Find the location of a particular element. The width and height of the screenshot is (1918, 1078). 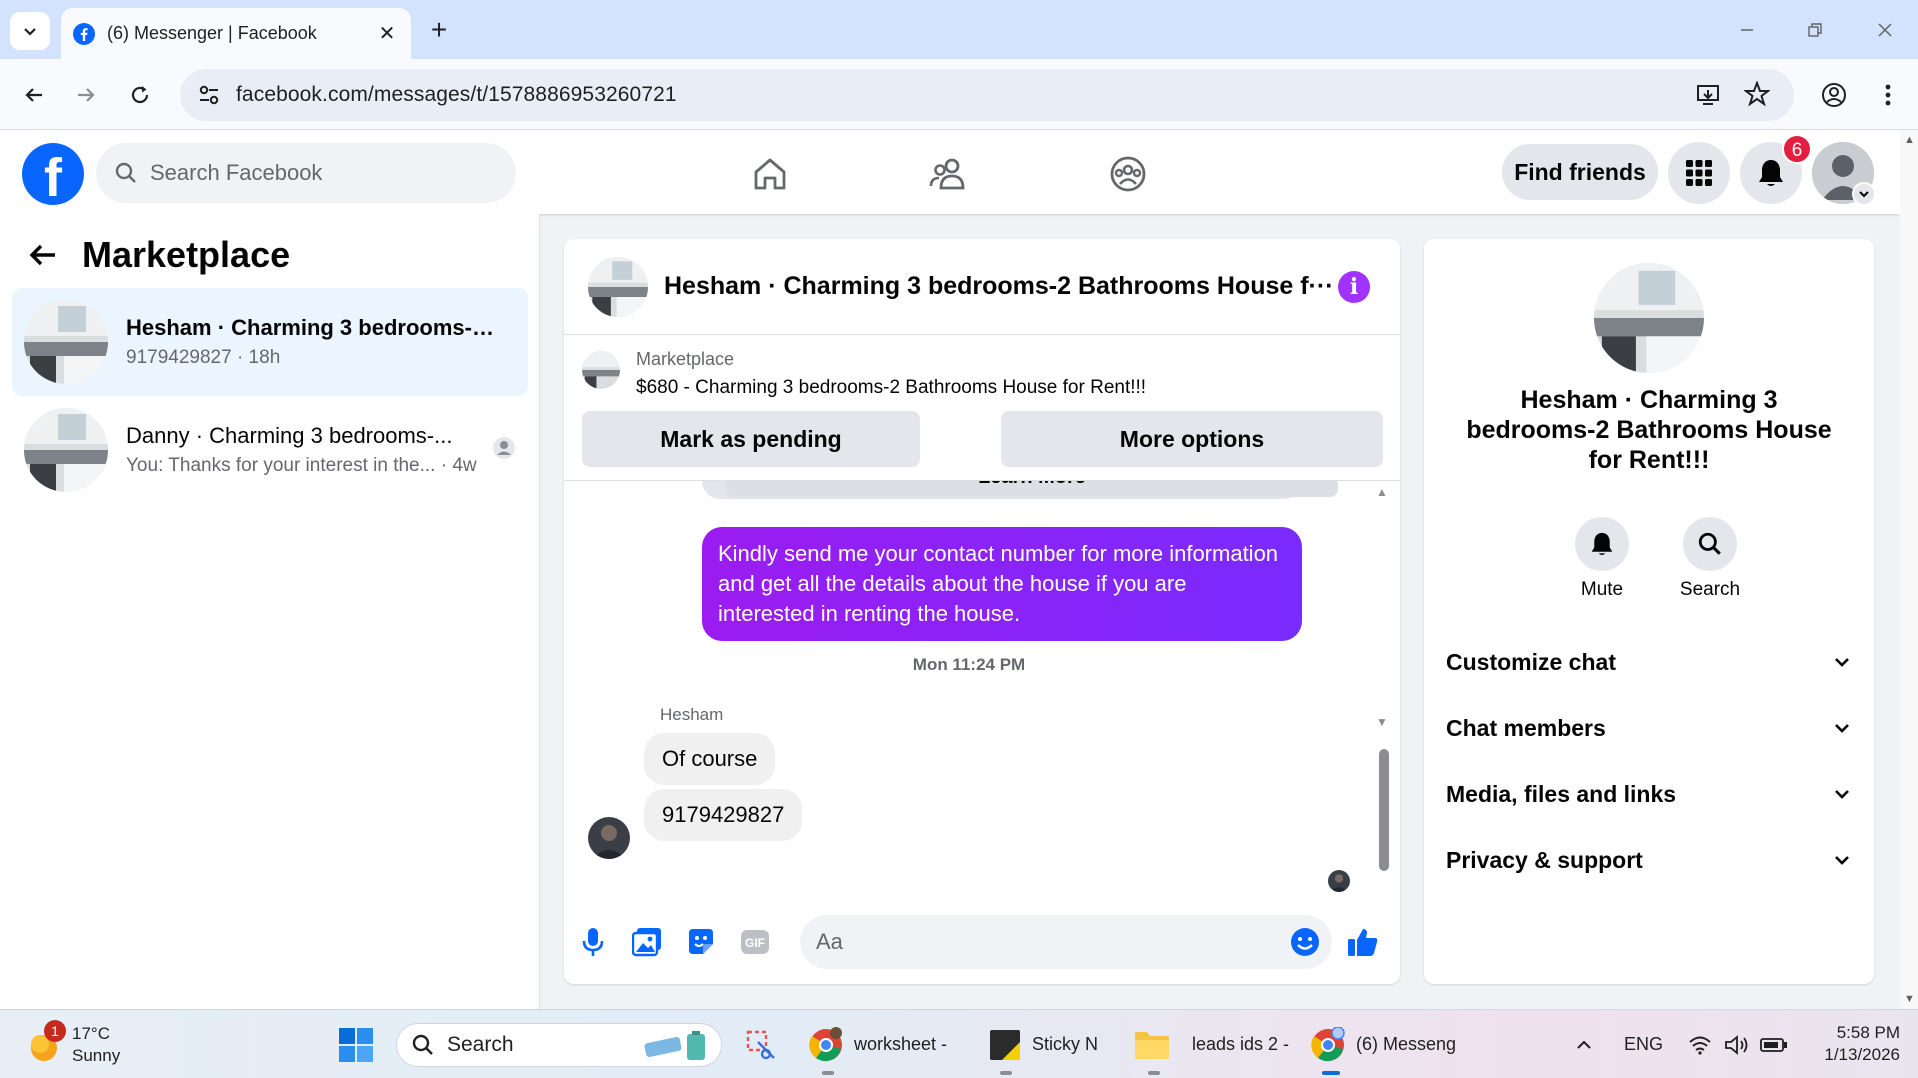

sender-name: Hesham is located at coordinates (692, 714).